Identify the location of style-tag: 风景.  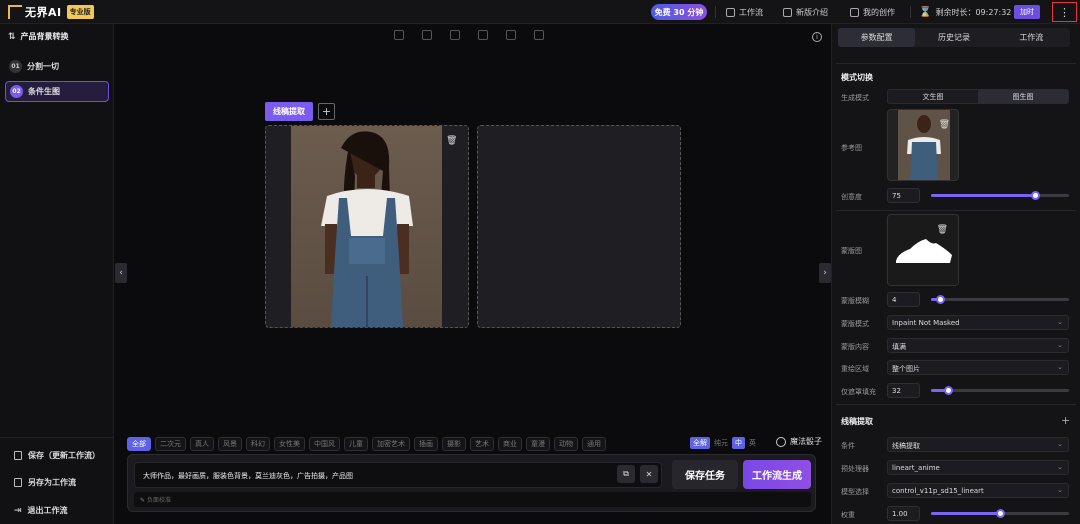
(230, 444).